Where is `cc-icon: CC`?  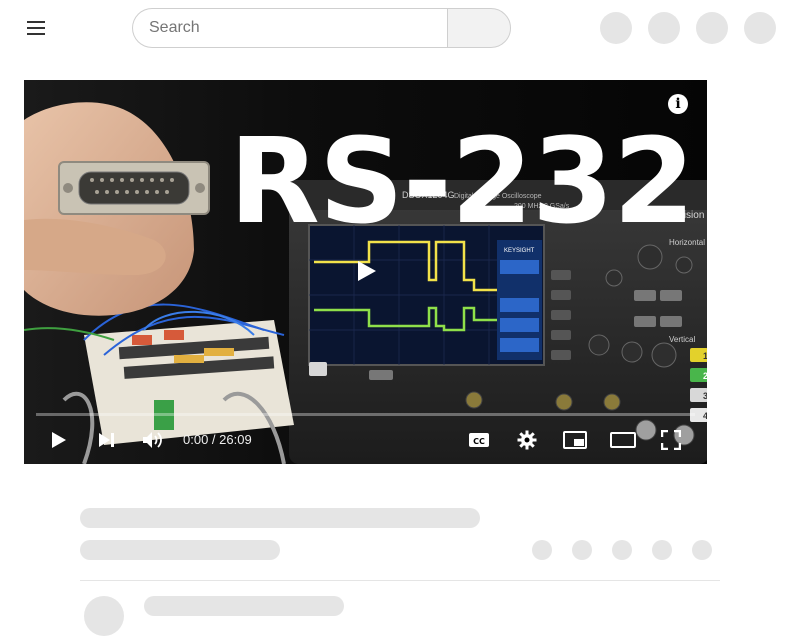 cc-icon: CC is located at coordinates (479, 440).